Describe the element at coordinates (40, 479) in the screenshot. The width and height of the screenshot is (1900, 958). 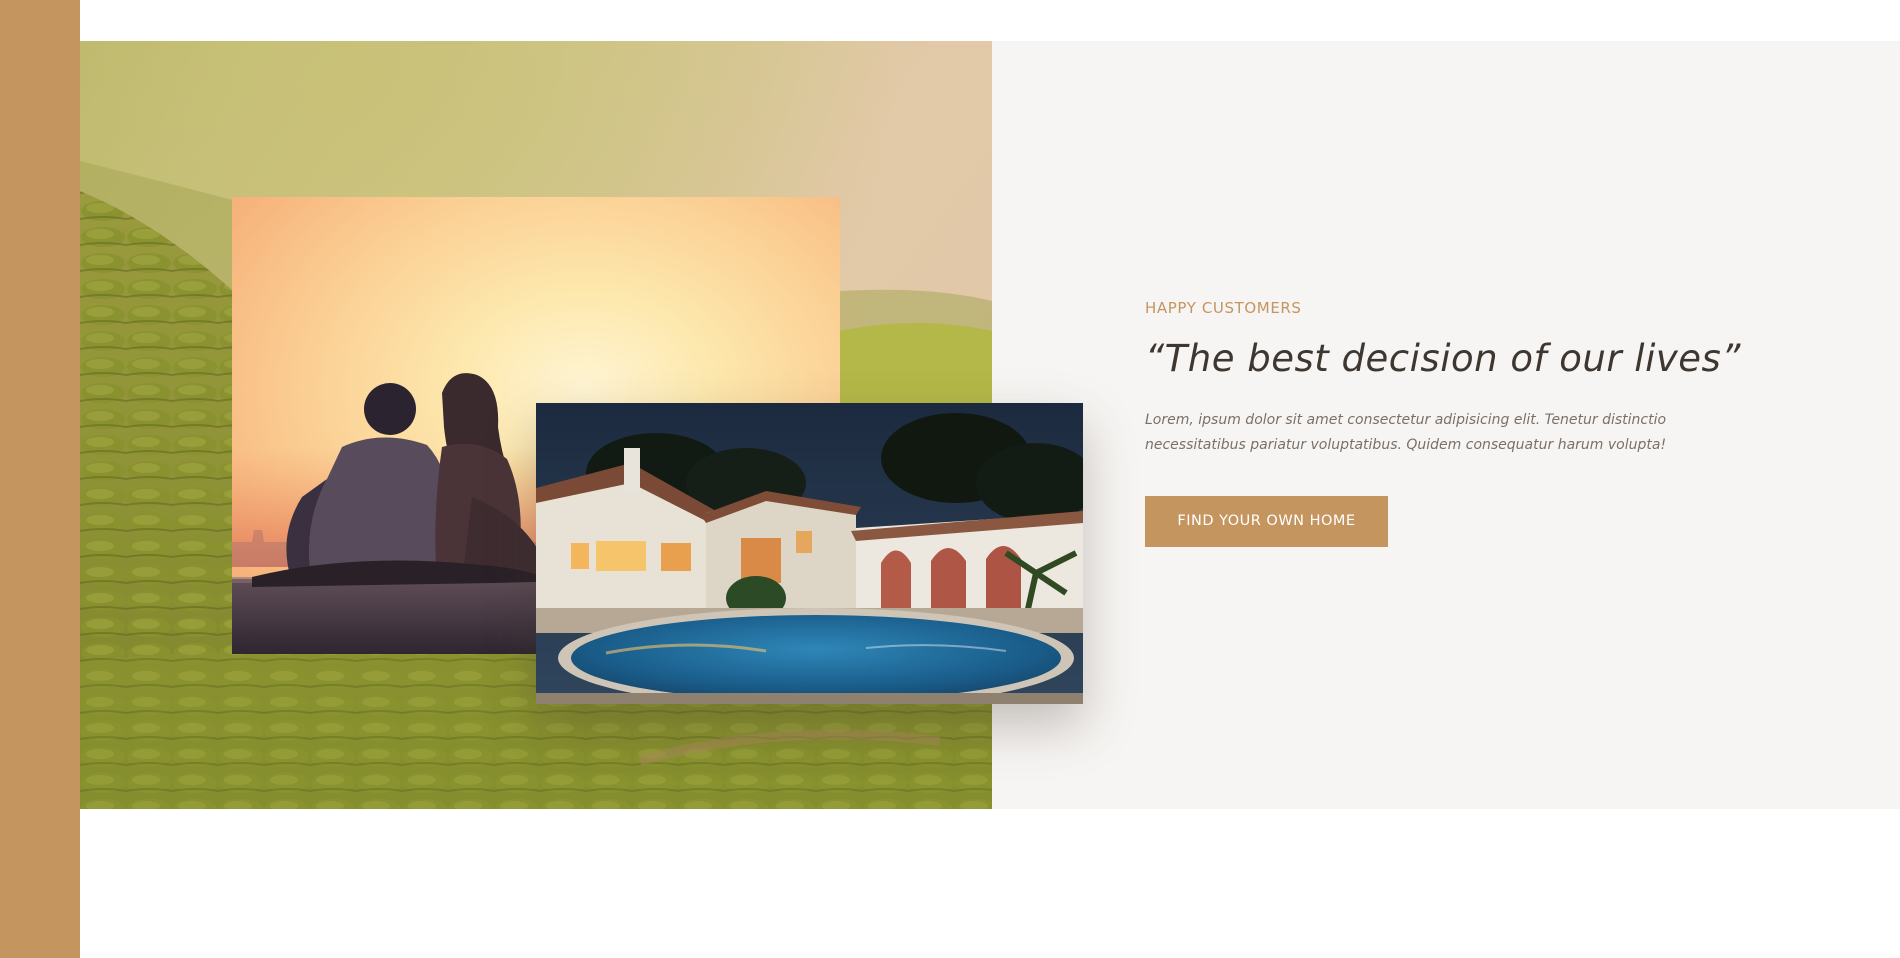
I see `side-accent-strip` at that location.